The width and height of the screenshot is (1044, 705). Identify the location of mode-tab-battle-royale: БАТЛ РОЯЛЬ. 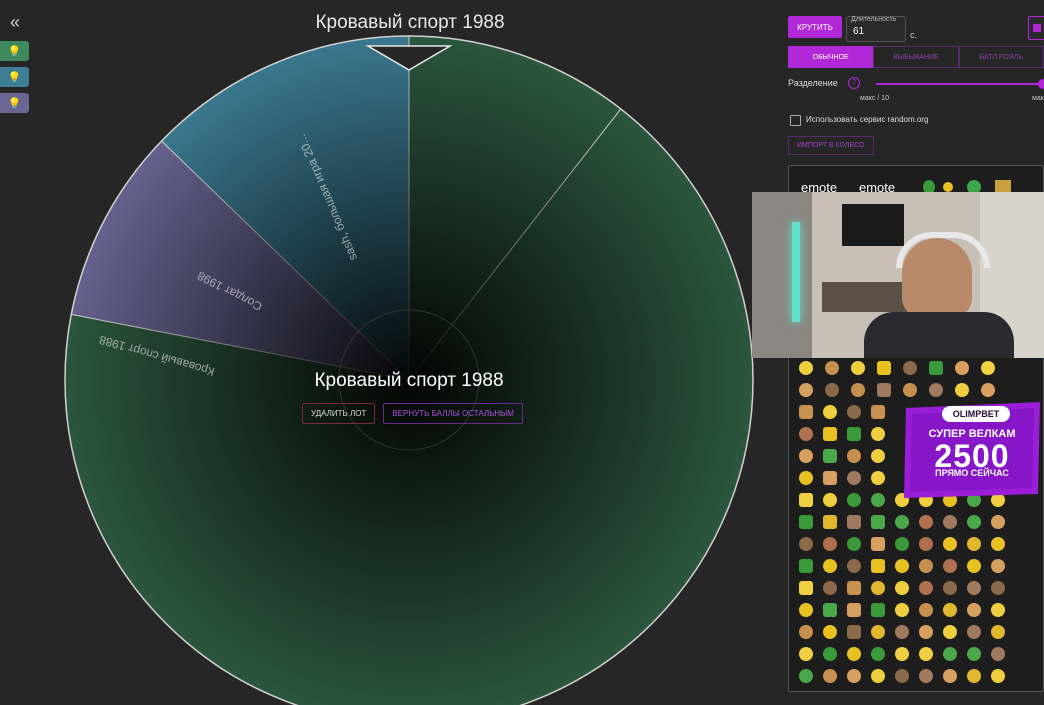
(1001, 57).